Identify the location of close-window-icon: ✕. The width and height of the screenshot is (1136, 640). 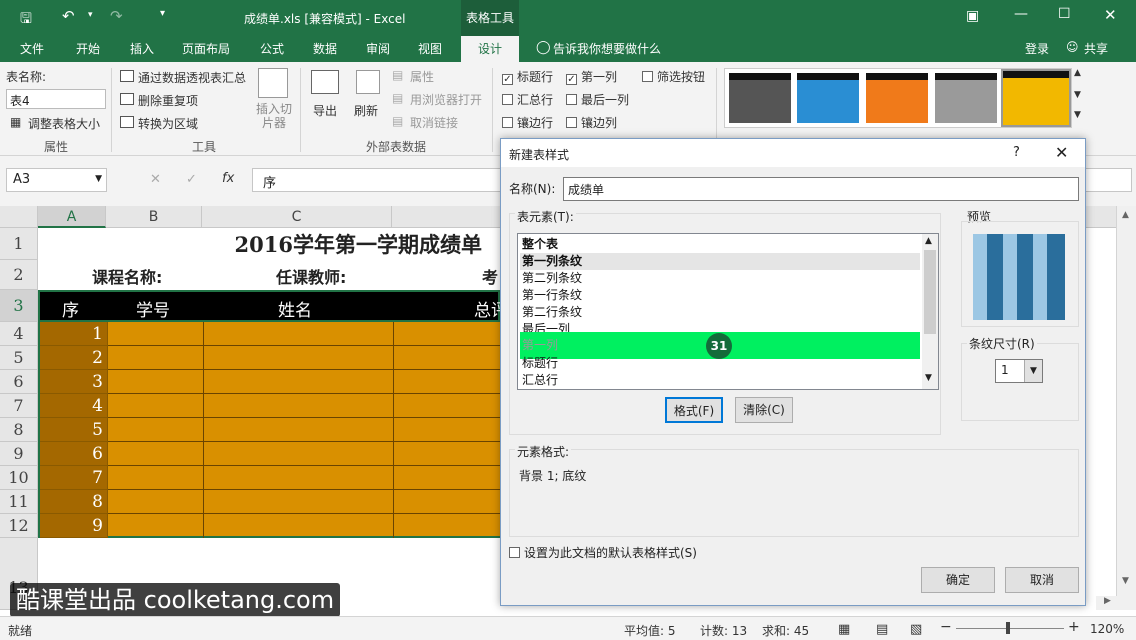
(1110, 15).